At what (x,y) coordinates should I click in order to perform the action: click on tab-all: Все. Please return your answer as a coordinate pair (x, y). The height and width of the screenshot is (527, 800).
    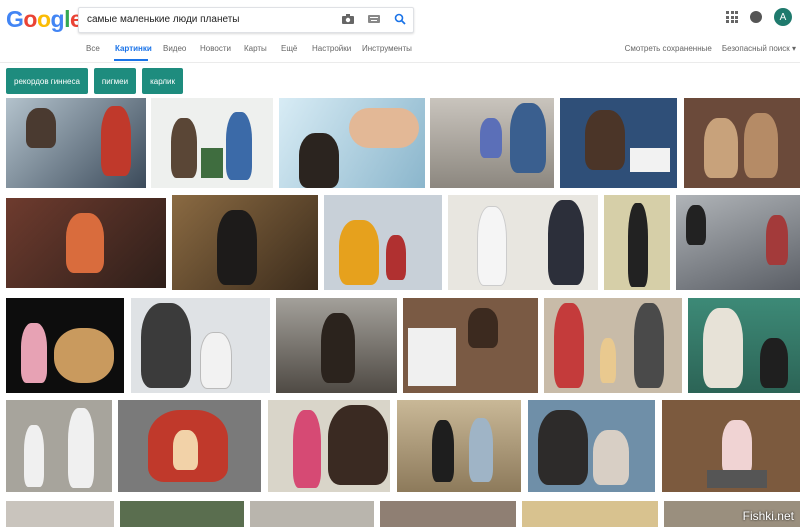
    Looking at the image, I should click on (93, 48).